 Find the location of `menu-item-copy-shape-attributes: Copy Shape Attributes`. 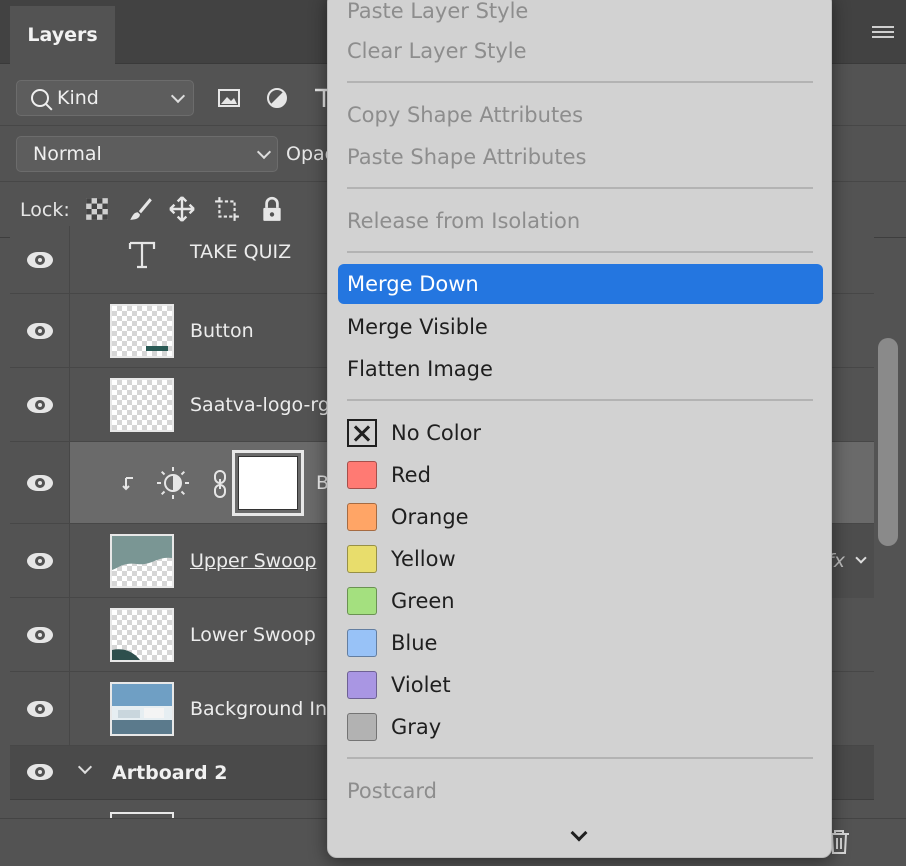

menu-item-copy-shape-attributes: Copy Shape Attributes is located at coordinates (580, 115).